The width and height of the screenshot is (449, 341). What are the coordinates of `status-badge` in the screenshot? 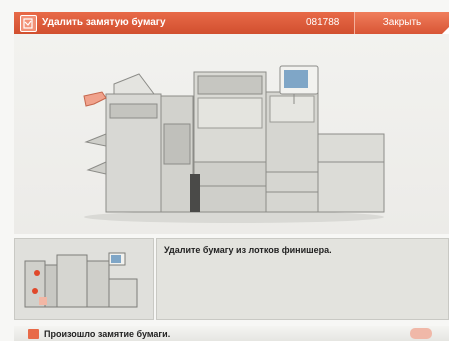 It's located at (421, 333).